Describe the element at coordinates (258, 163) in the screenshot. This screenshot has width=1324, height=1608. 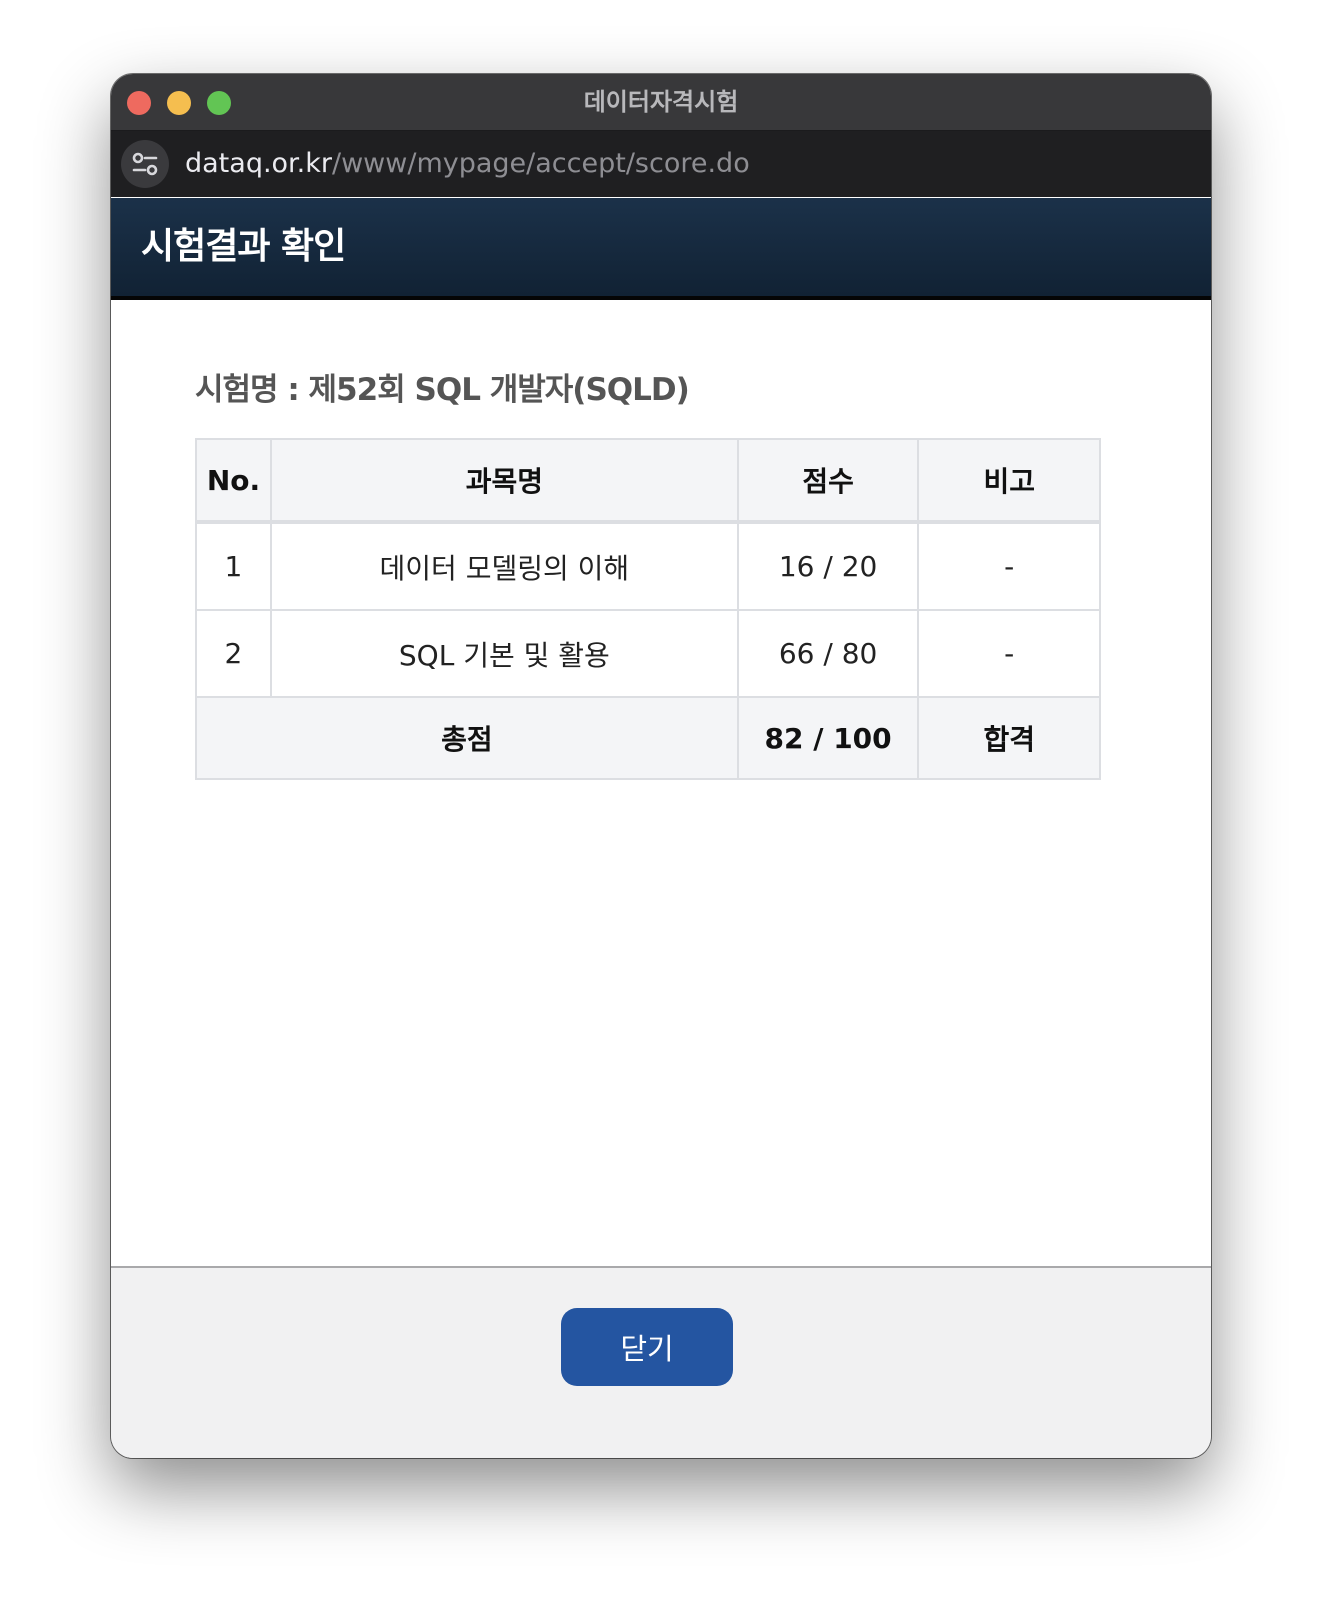
I see `url-host: dataq.or.kr` at that location.